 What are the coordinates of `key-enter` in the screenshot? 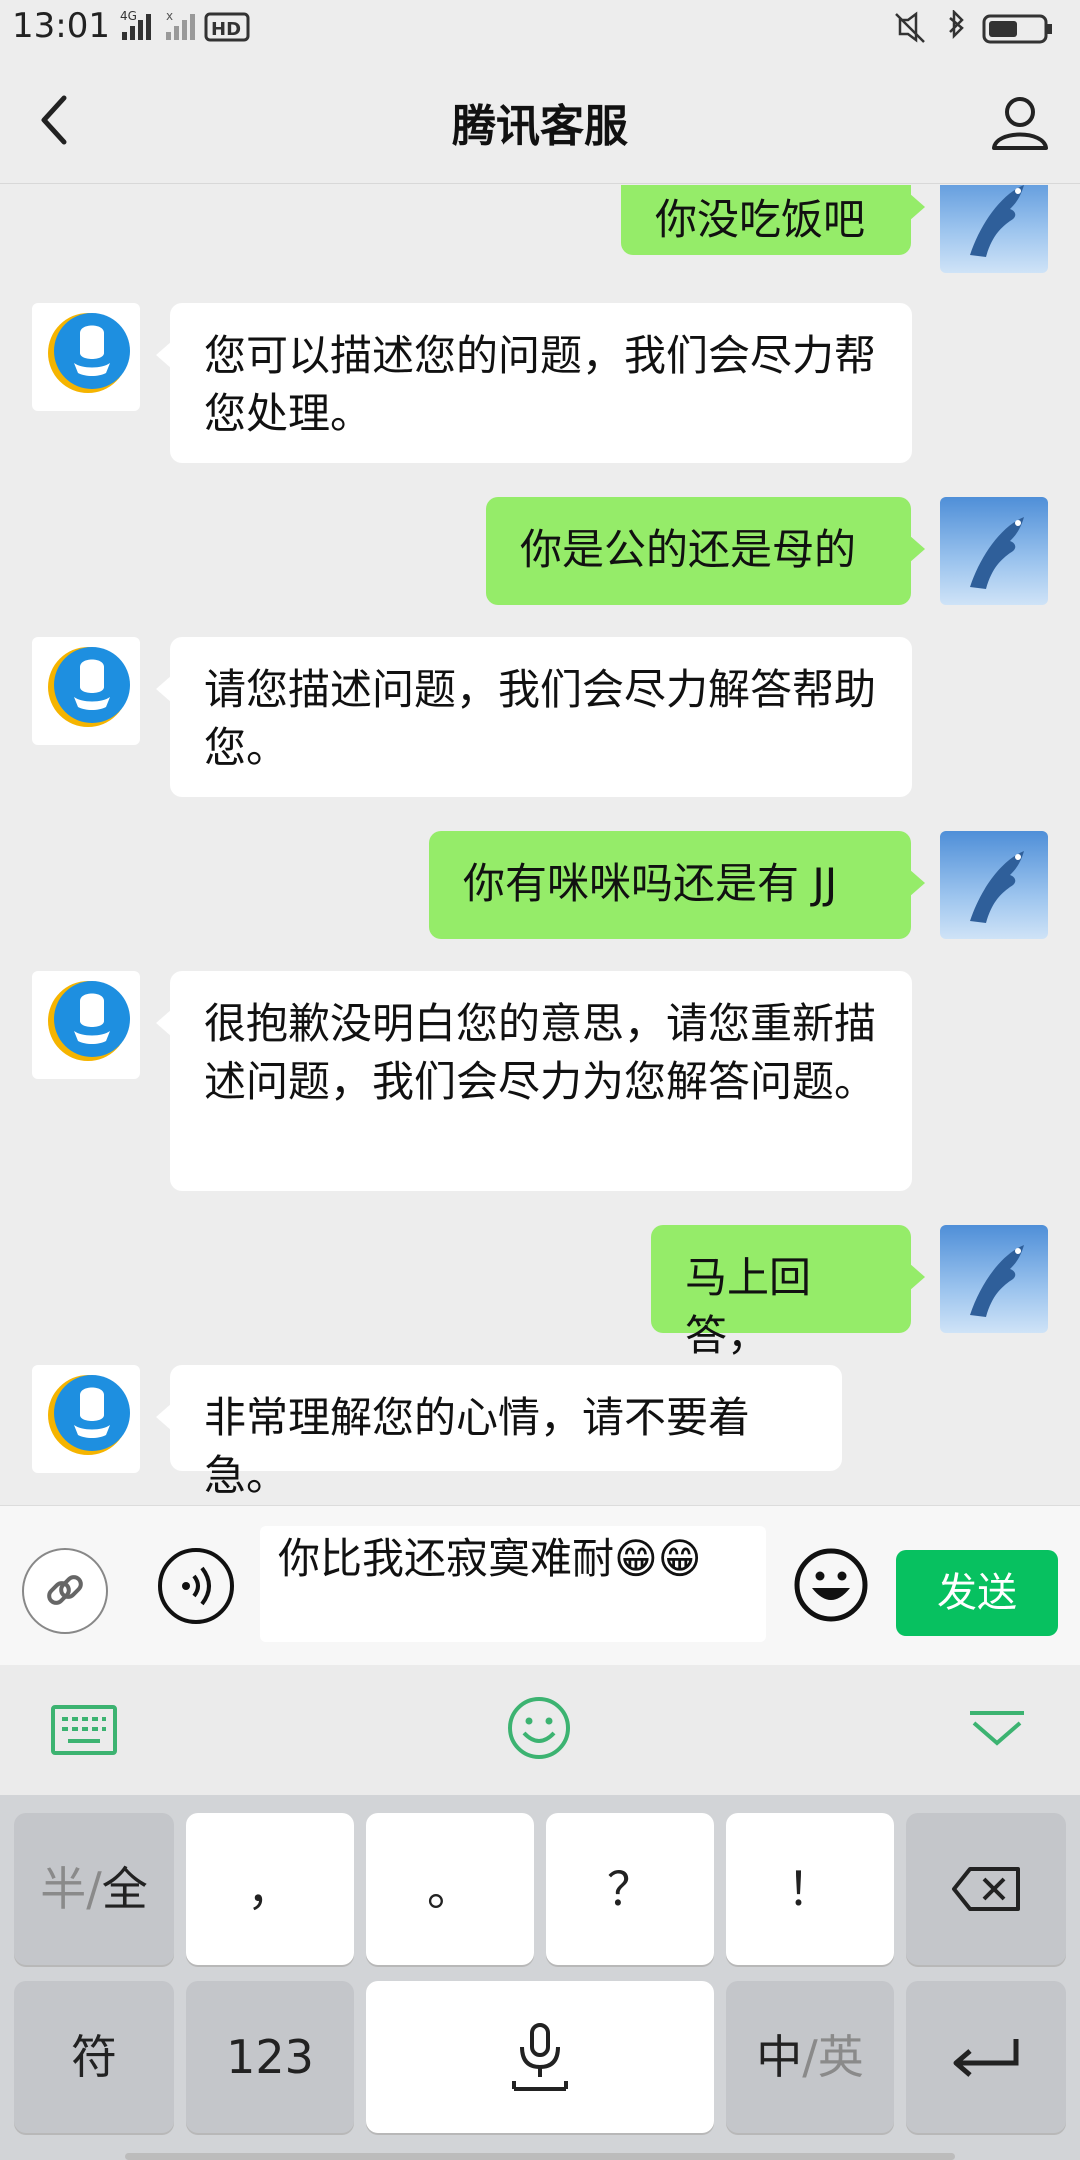 It's located at (986, 2057).